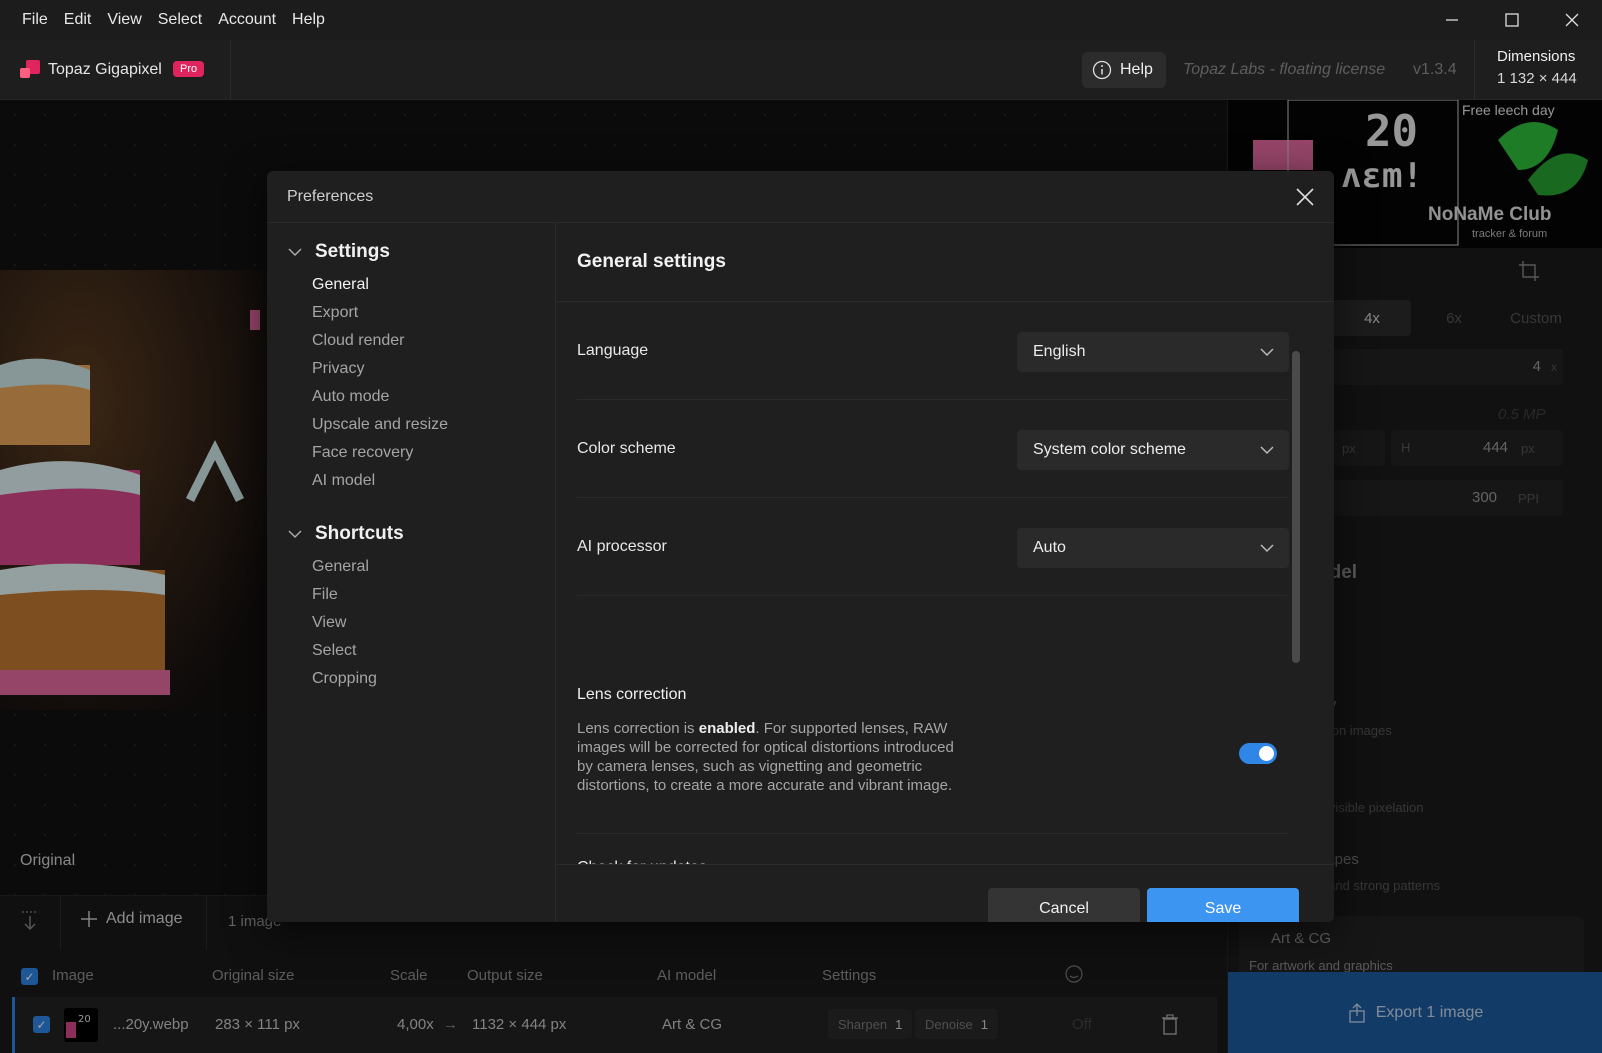  I want to click on help-button: Help, so click(1124, 70).